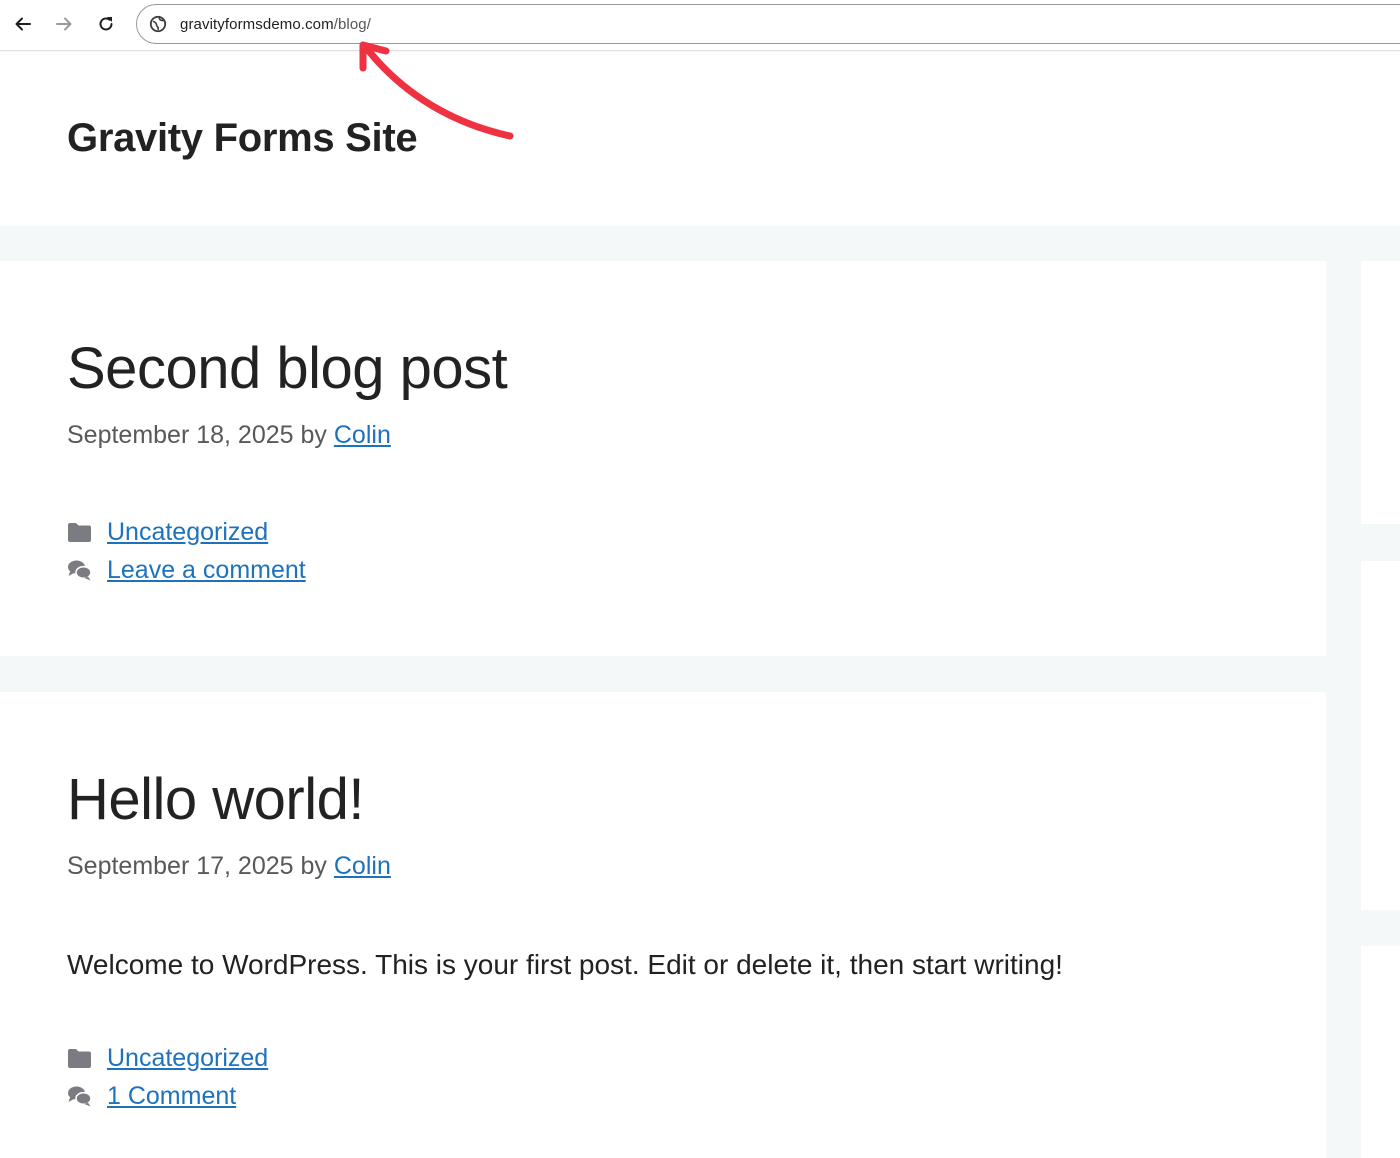 The height and width of the screenshot is (1158, 1400). Describe the element at coordinates (287, 368) in the screenshot. I see `post-title: Second blog post` at that location.